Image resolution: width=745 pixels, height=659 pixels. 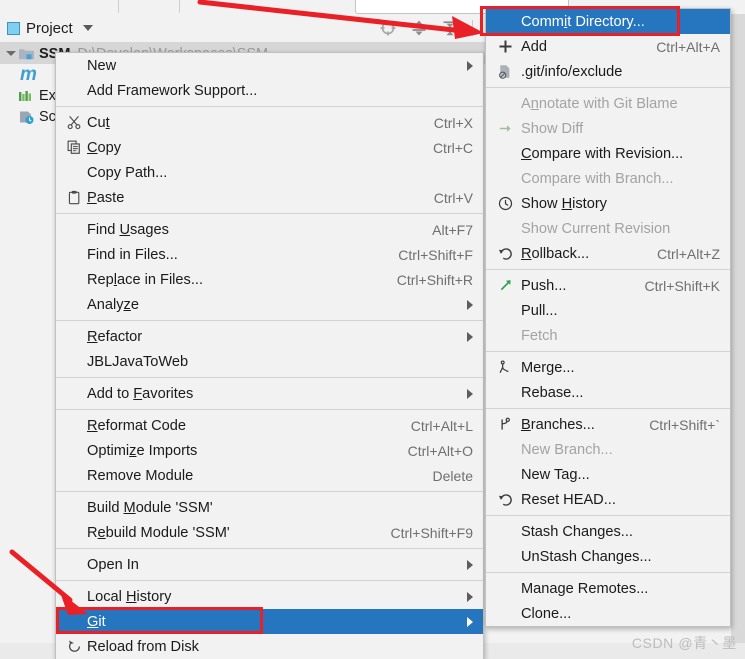 I want to click on menu-item-git: Git, so click(x=269, y=621).